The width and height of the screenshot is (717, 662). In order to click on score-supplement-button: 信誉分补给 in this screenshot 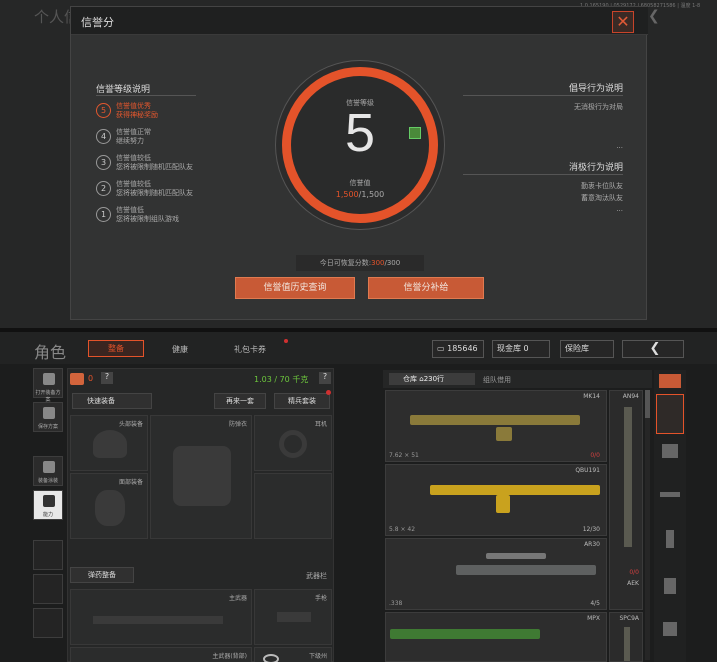, I will do `click(426, 288)`.